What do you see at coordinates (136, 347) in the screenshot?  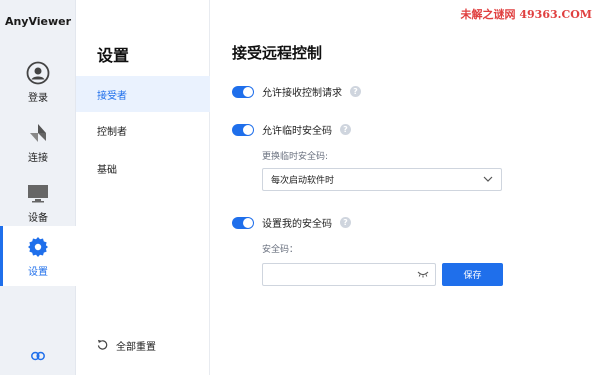 I see `reset-all-label: 全部重置` at bounding box center [136, 347].